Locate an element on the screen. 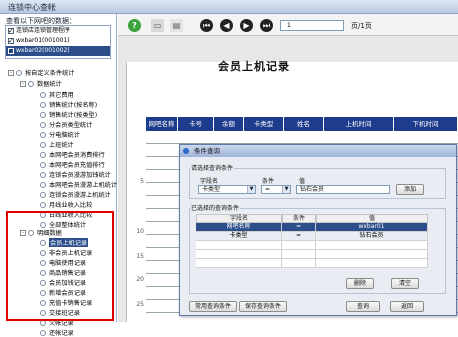 The image size is (458, 337). highlight-box is located at coordinates (60, 266).